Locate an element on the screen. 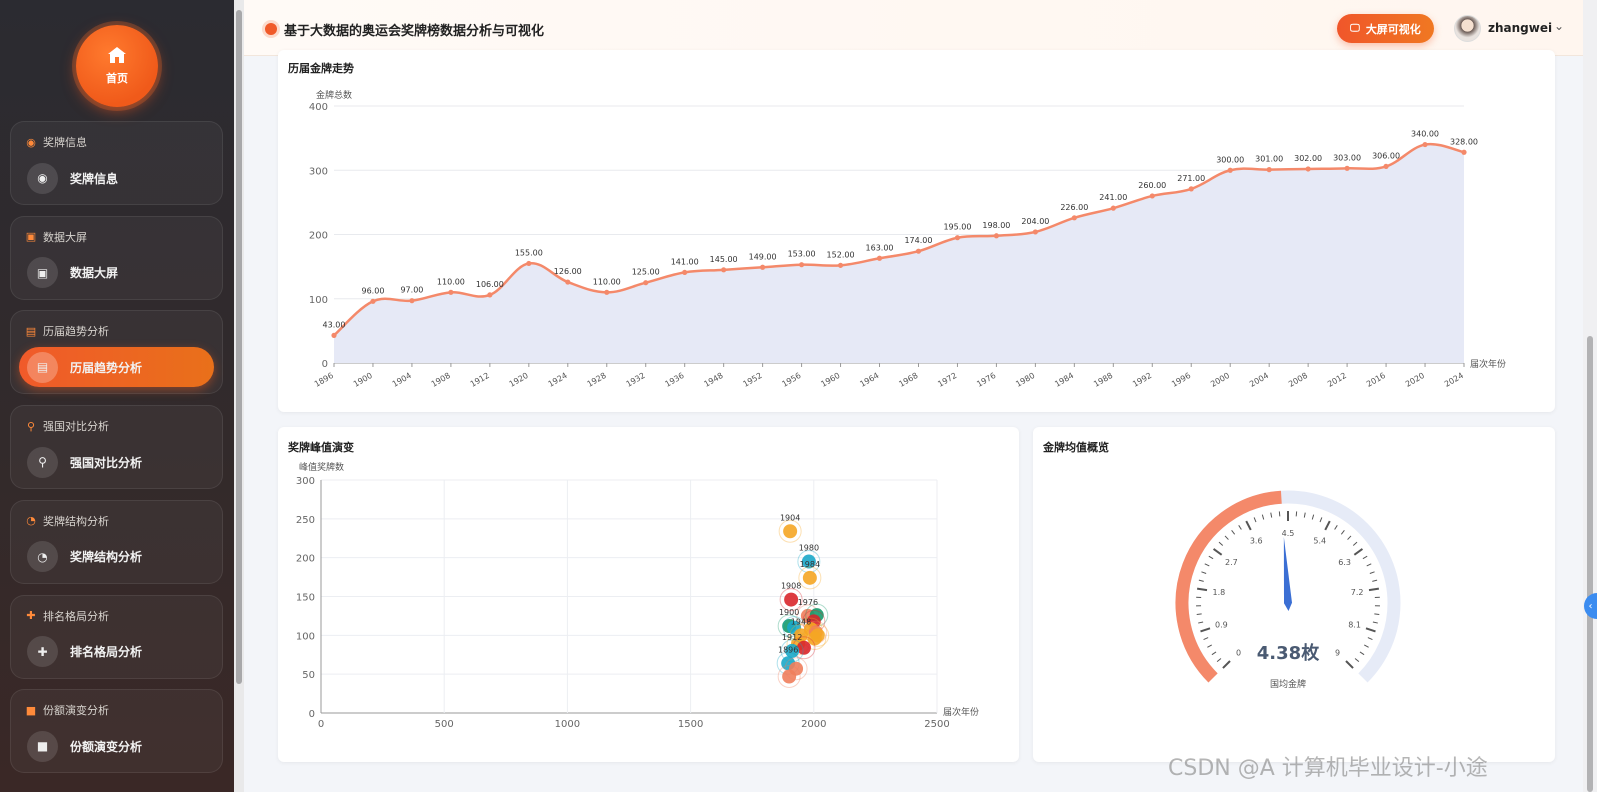 This screenshot has width=1597, height=792. y-tick-label: 300 is located at coordinates (318, 171).